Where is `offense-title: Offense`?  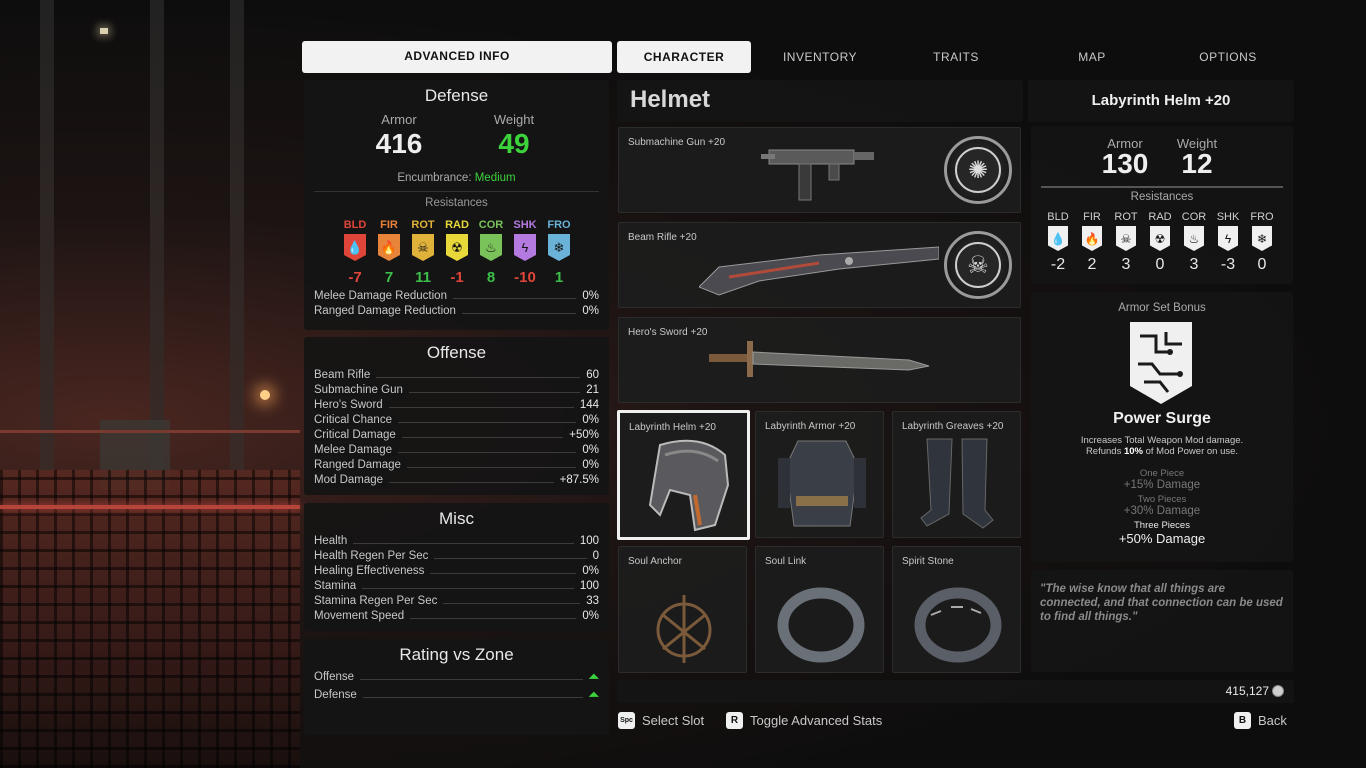 offense-title: Offense is located at coordinates (456, 352).